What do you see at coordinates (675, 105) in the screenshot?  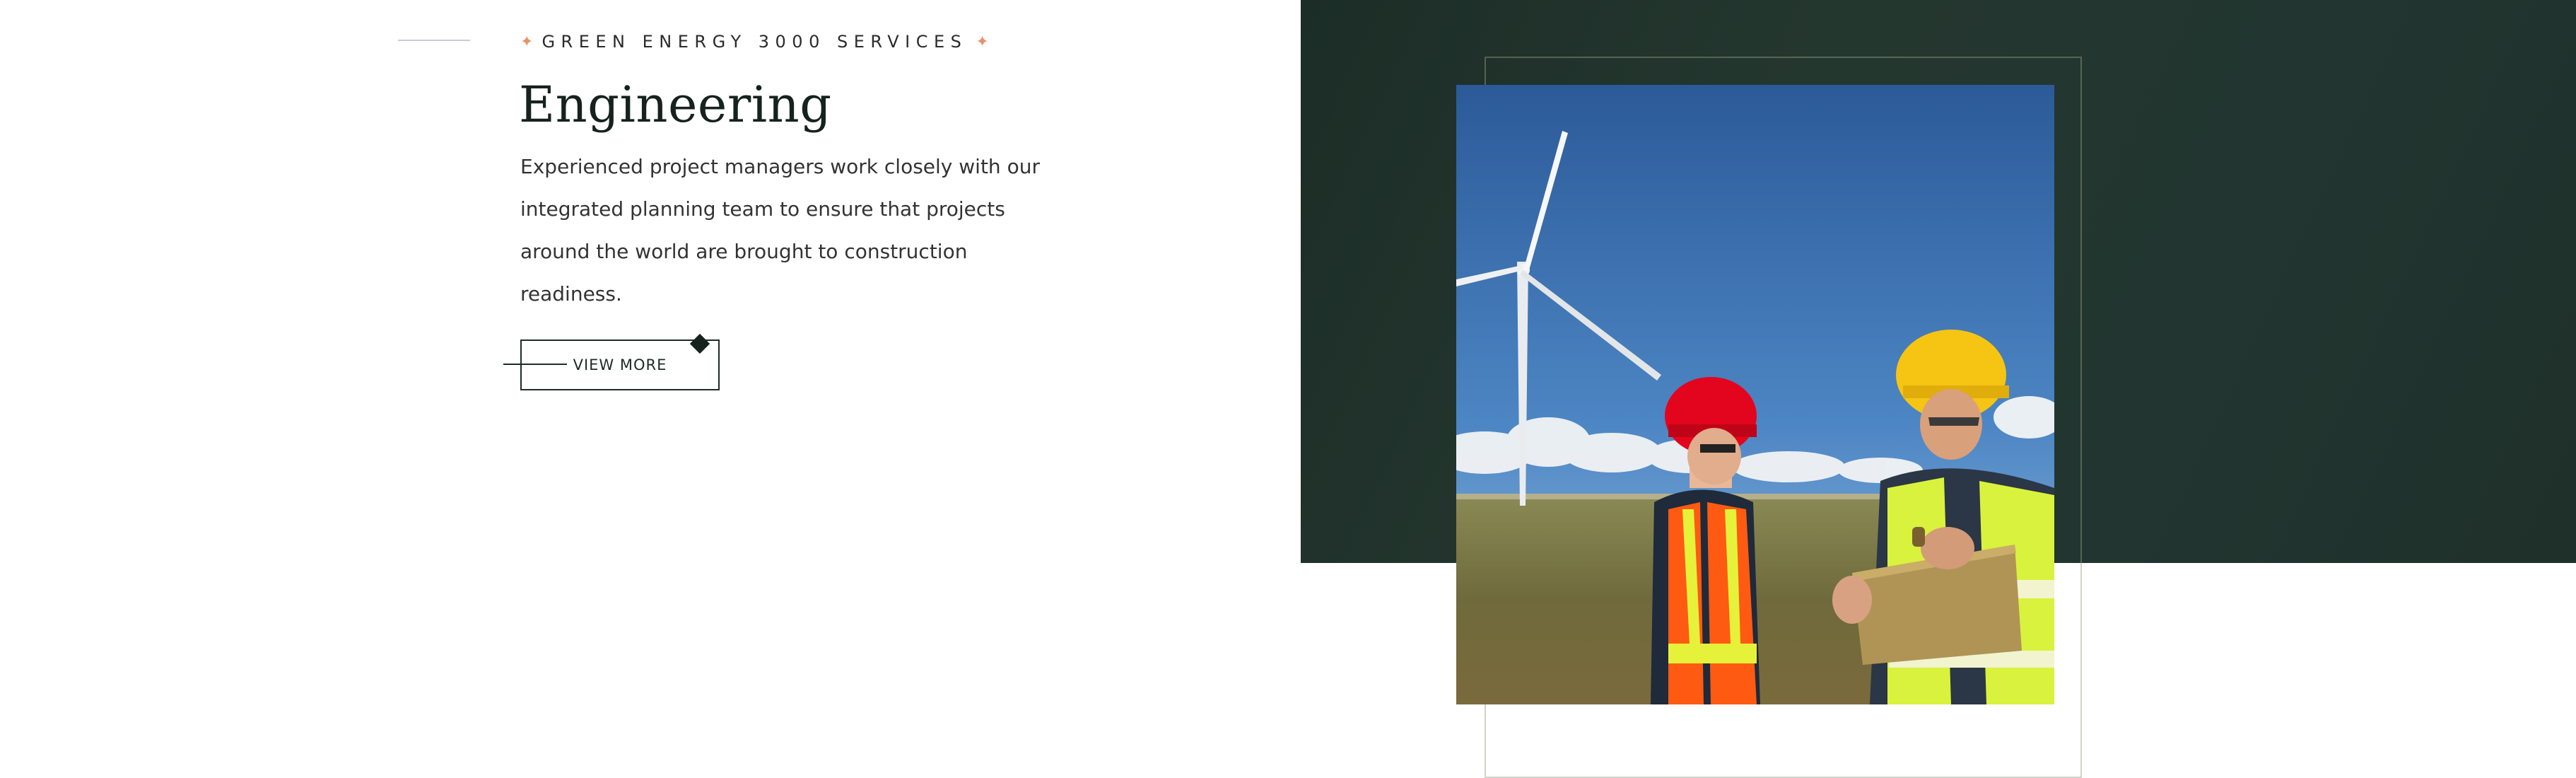 I see `service-title: Engineering` at bounding box center [675, 105].